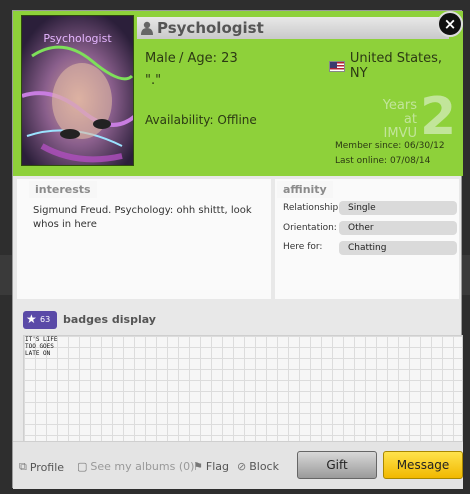 The height and width of the screenshot is (494, 470). I want to click on albums-link: ▢ See my albums (0), so click(135, 466).